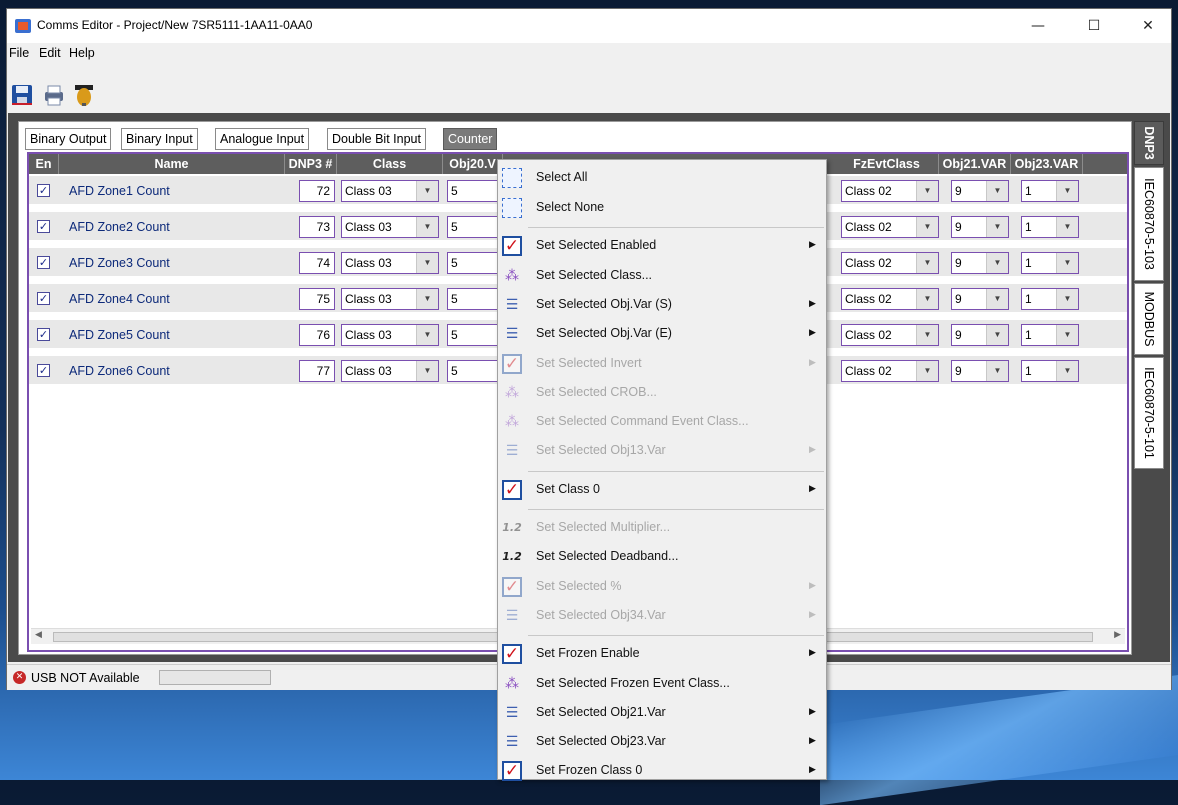 Image resolution: width=1178 pixels, height=805 pixels. What do you see at coordinates (1094, 26) in the screenshot?
I see `maximize-button: ☐` at bounding box center [1094, 26].